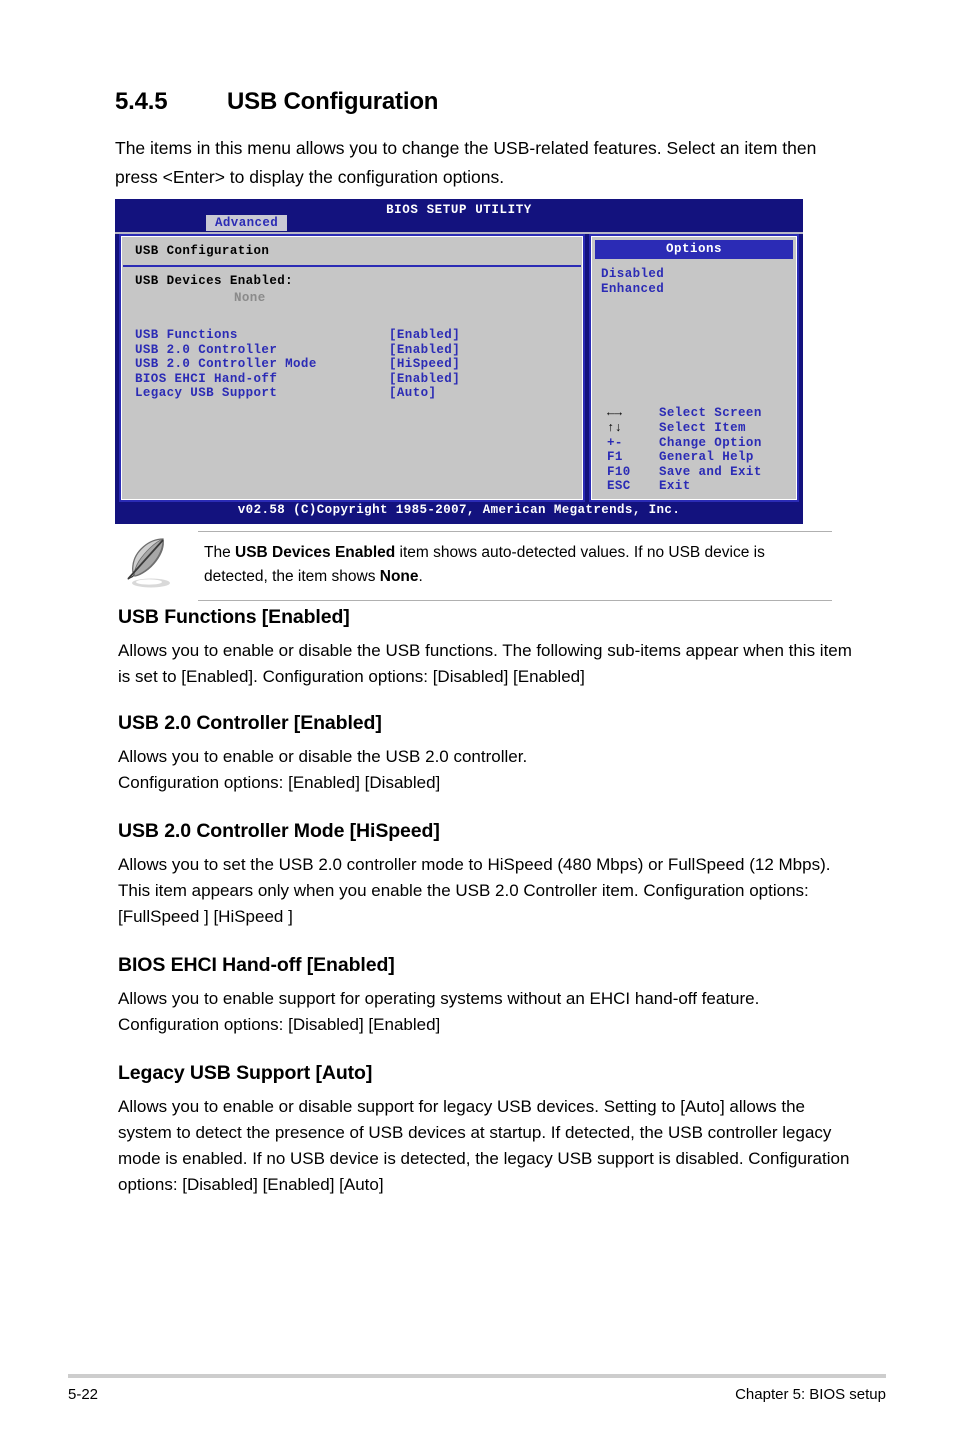 Image resolution: width=954 pixels, height=1438 pixels. What do you see at coordinates (297, 350) in the screenshot?
I see `bios-item-row: USB 2.0 Controller [Enabled]` at bounding box center [297, 350].